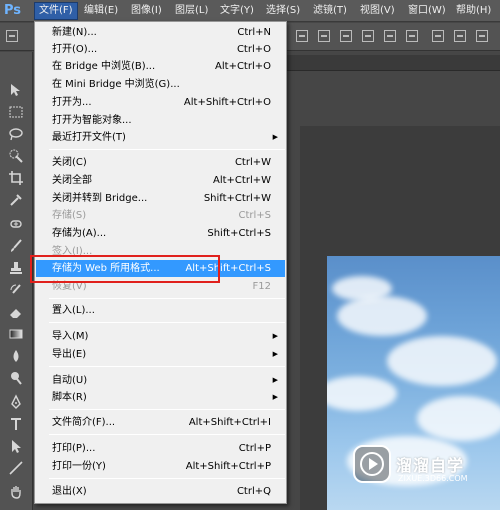 The width and height of the screenshot is (500, 510). Describe the element at coordinates (16, 224) in the screenshot. I see `healing-brush-icon` at that location.